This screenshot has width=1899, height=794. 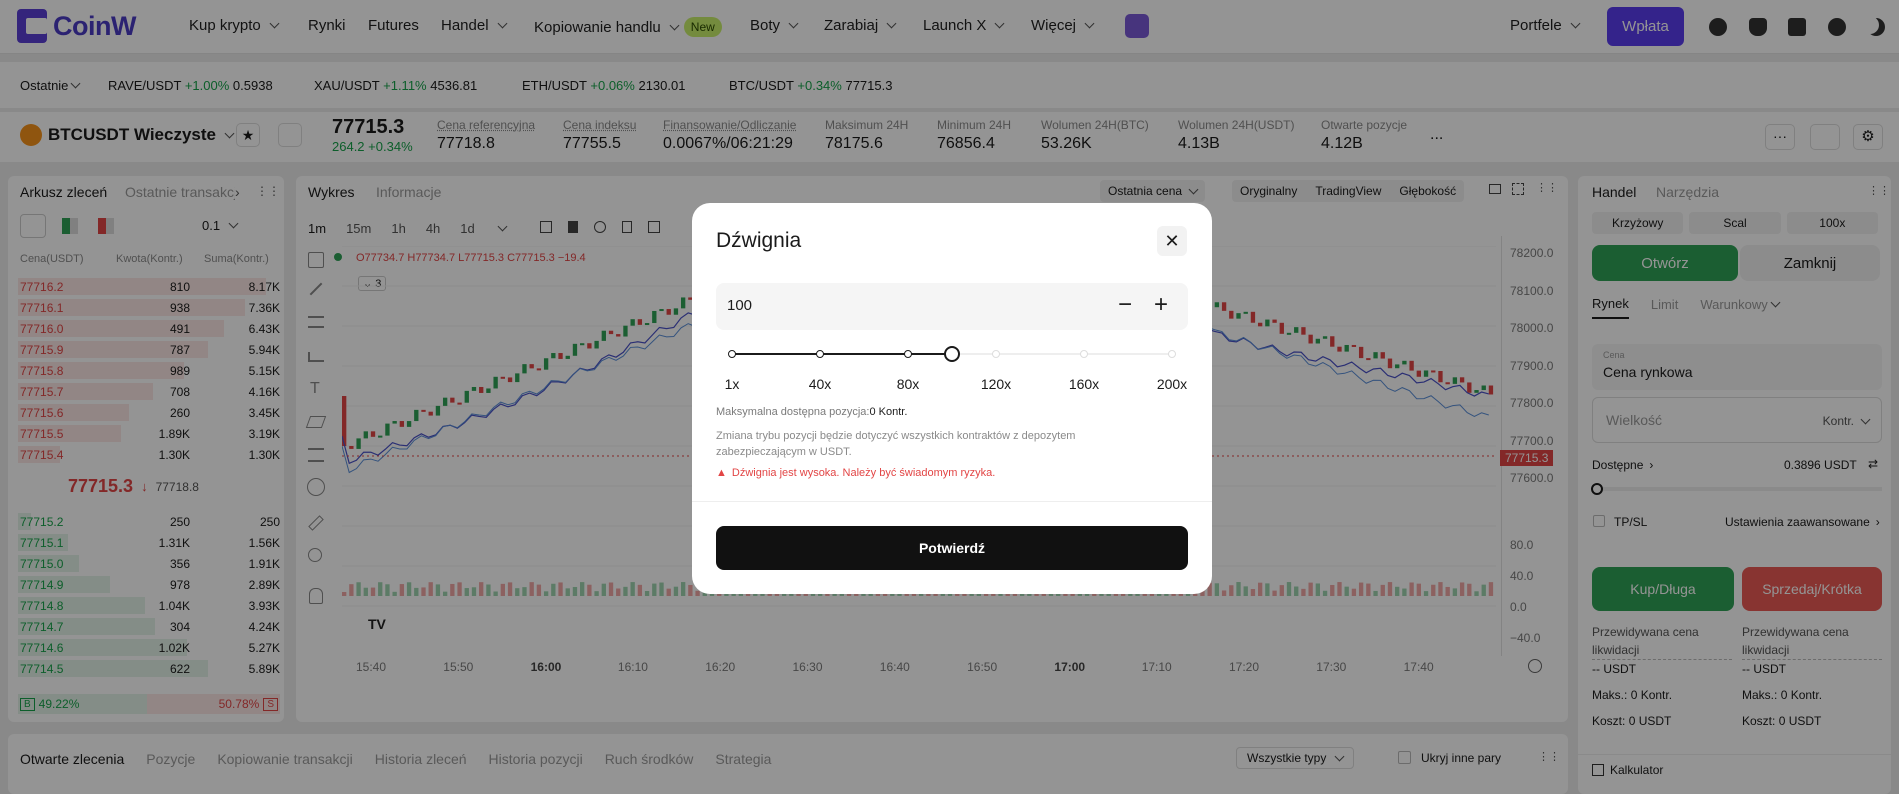 I want to click on plus-icon: +, so click(x=1161, y=305).